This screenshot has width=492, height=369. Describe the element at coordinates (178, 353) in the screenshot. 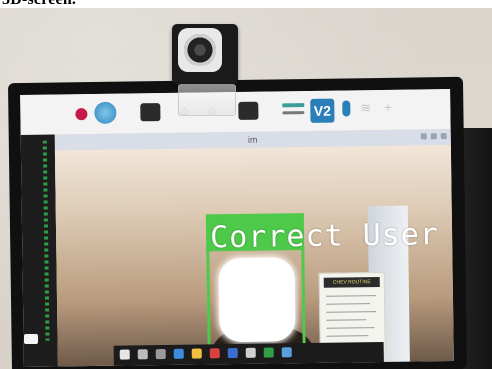

I see `edge-icon` at that location.